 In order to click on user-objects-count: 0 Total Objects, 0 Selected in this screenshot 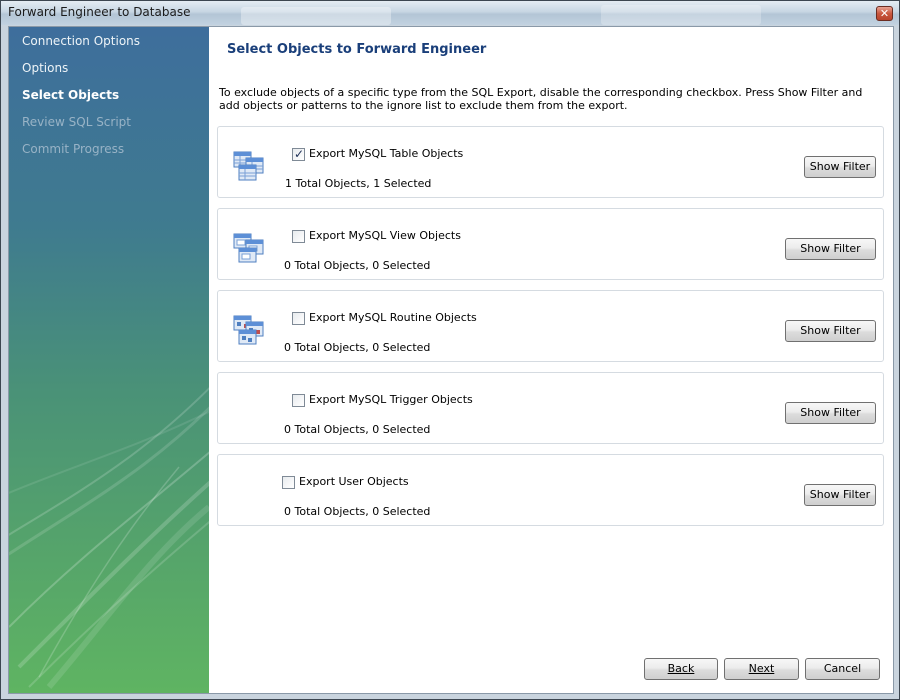, I will do `click(357, 511)`.